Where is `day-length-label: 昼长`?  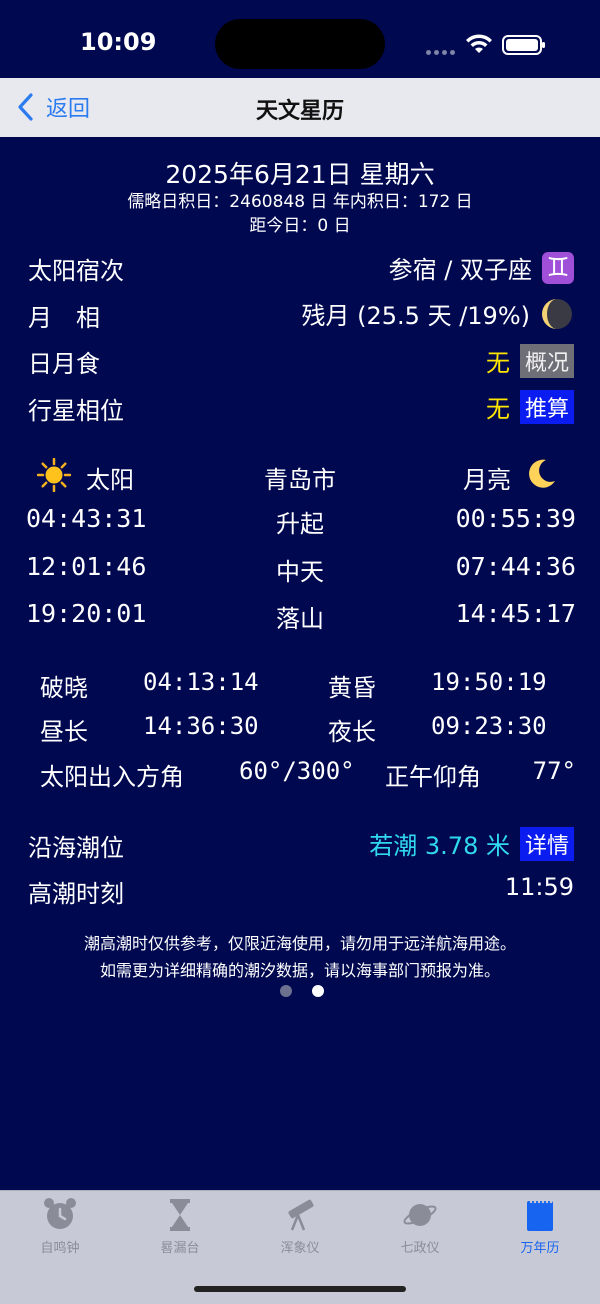
day-length-label: 昼长 is located at coordinates (64, 732).